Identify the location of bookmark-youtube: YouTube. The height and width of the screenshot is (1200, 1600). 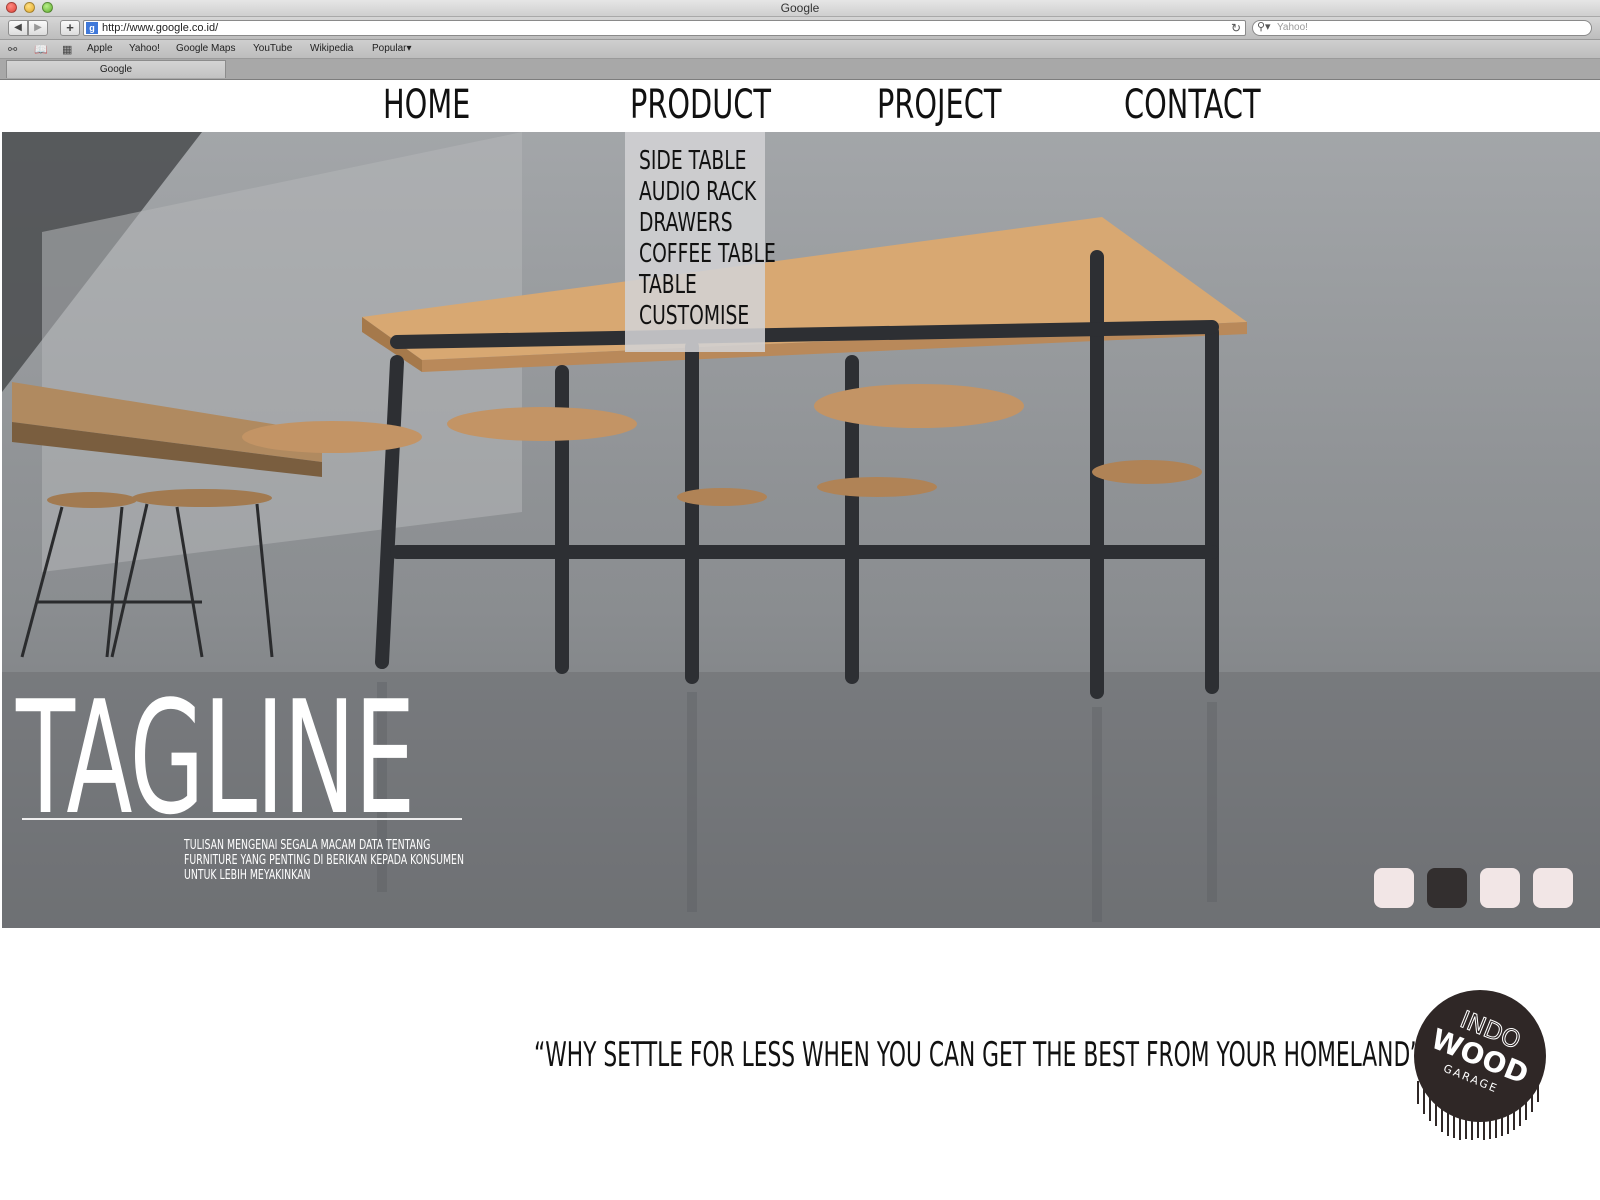
(272, 48).